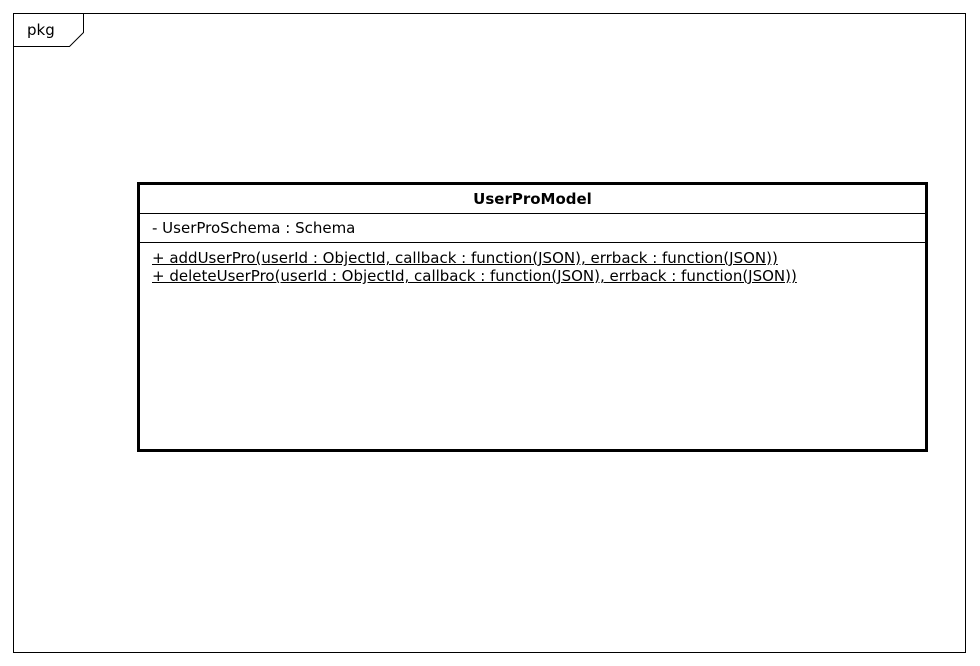 Image resolution: width=980 pixels, height=666 pixels. Describe the element at coordinates (254, 228) in the screenshot. I see `attribute-user-pro-schema: - UserProSchema : Schema` at that location.